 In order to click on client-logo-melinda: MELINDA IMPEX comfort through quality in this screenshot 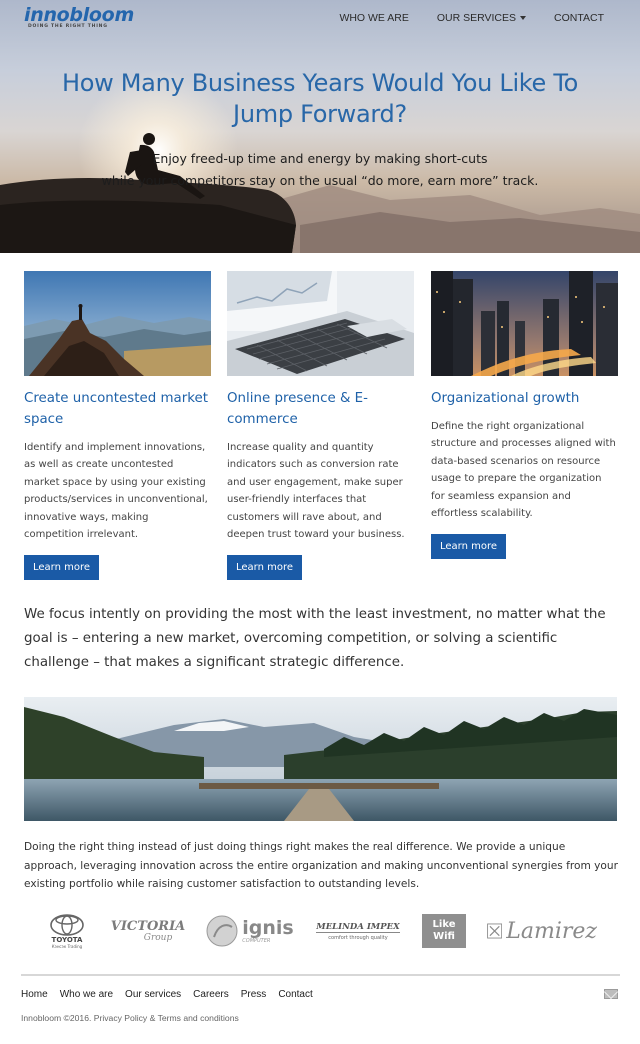, I will do `click(358, 931)`.